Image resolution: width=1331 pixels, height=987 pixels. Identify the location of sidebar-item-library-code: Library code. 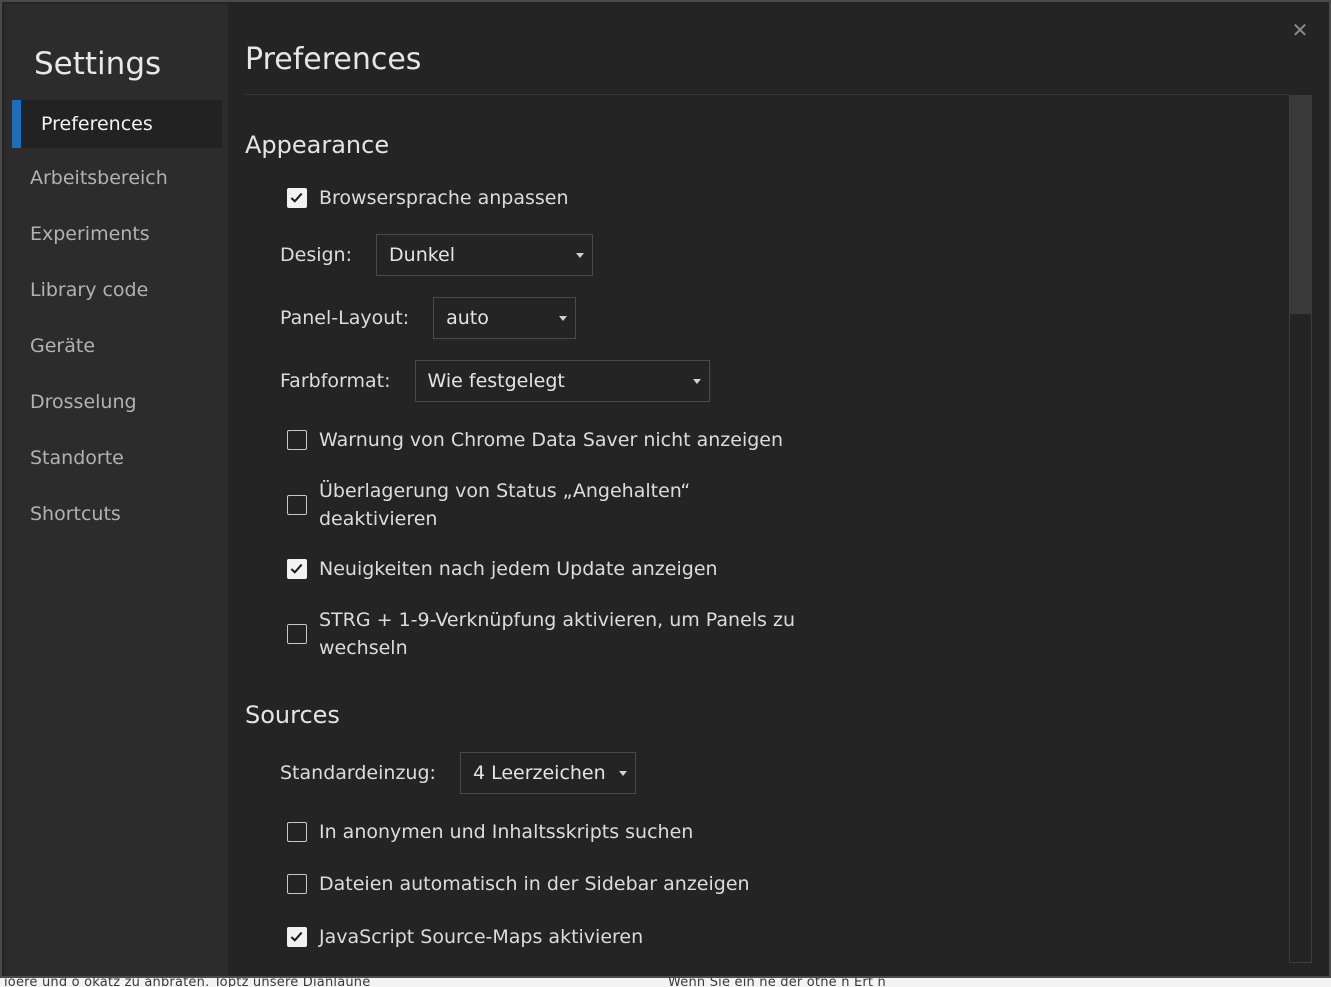
(117, 290).